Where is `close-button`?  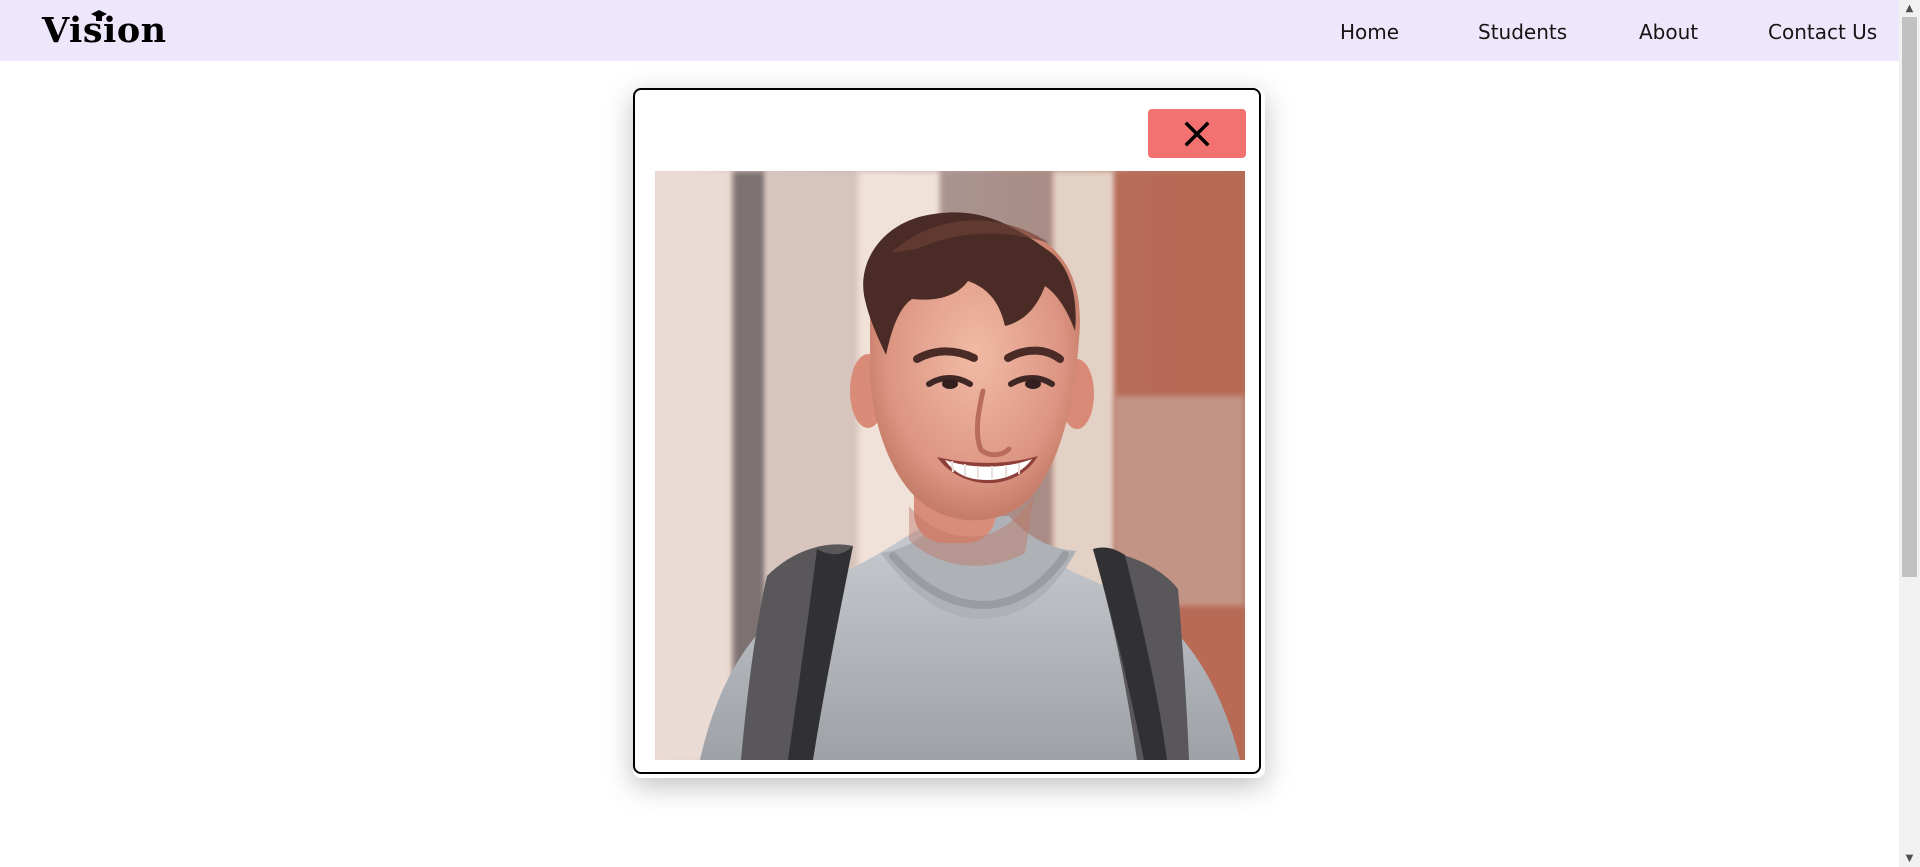 close-button is located at coordinates (1197, 133).